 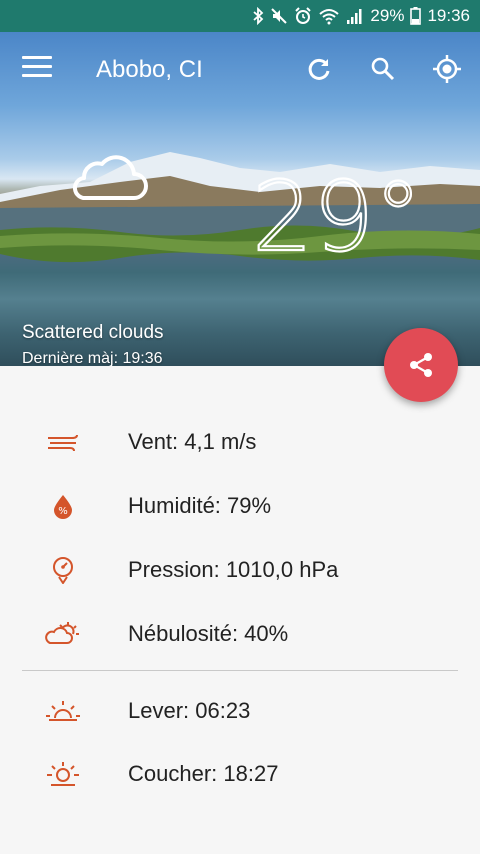 What do you see at coordinates (208, 633) in the screenshot?
I see `detail-text: Nébulosité: 40%` at bounding box center [208, 633].